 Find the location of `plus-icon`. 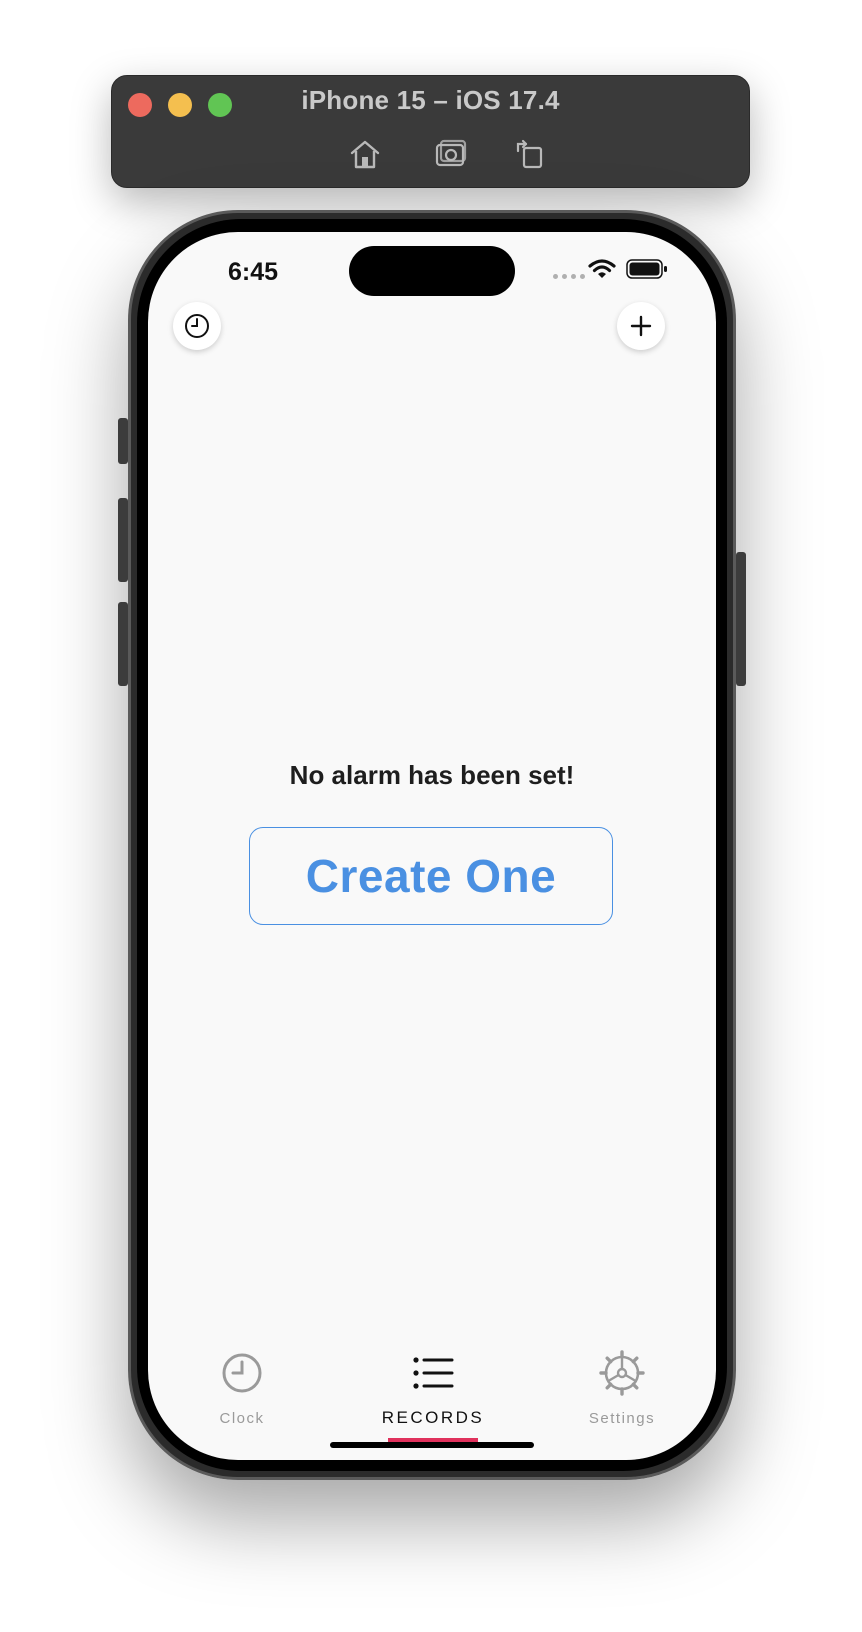

plus-icon is located at coordinates (641, 326).